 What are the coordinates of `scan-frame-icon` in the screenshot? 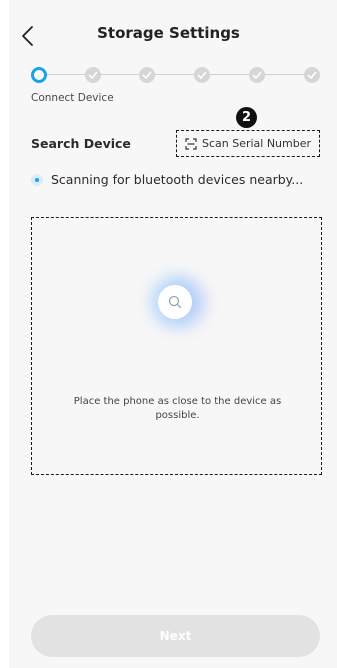 It's located at (191, 143).